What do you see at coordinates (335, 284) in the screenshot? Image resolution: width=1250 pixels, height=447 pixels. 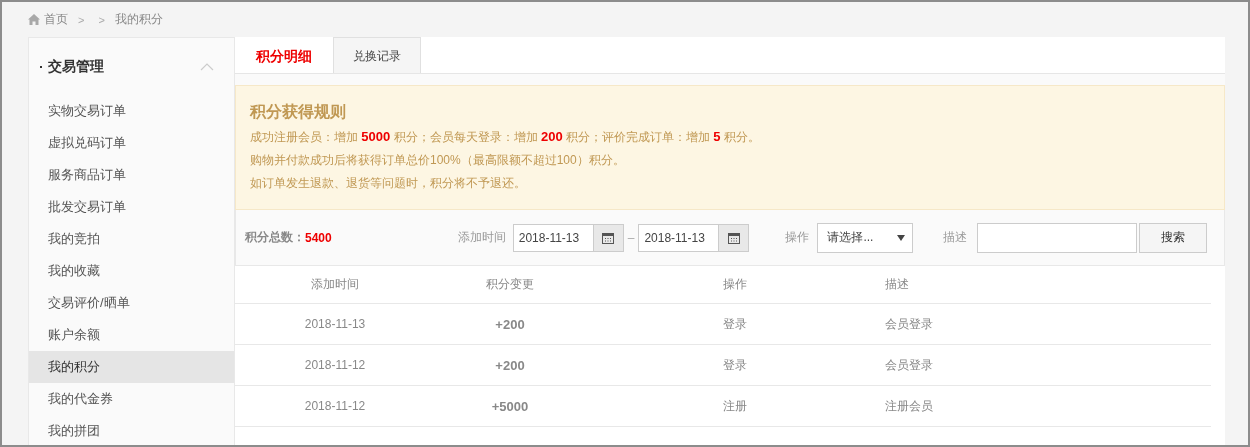 I see `column-header: 添加时间` at bounding box center [335, 284].